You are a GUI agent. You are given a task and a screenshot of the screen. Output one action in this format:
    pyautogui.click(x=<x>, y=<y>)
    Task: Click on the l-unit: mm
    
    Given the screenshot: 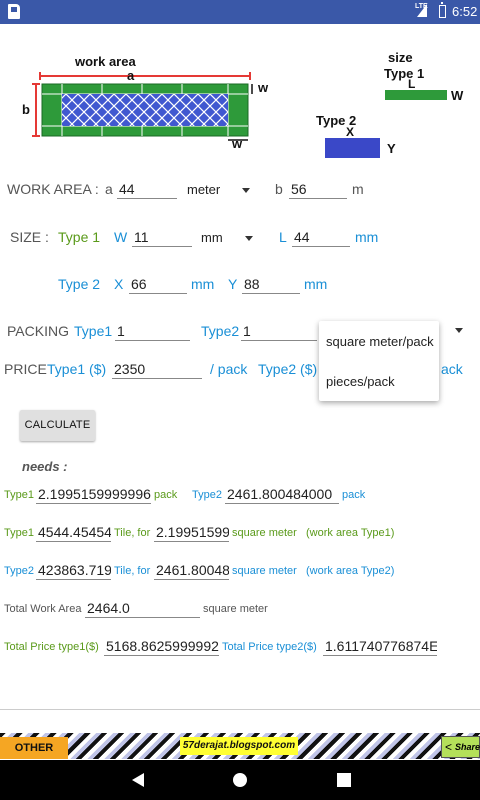 What is the action you would take?
    pyautogui.click(x=367, y=237)
    